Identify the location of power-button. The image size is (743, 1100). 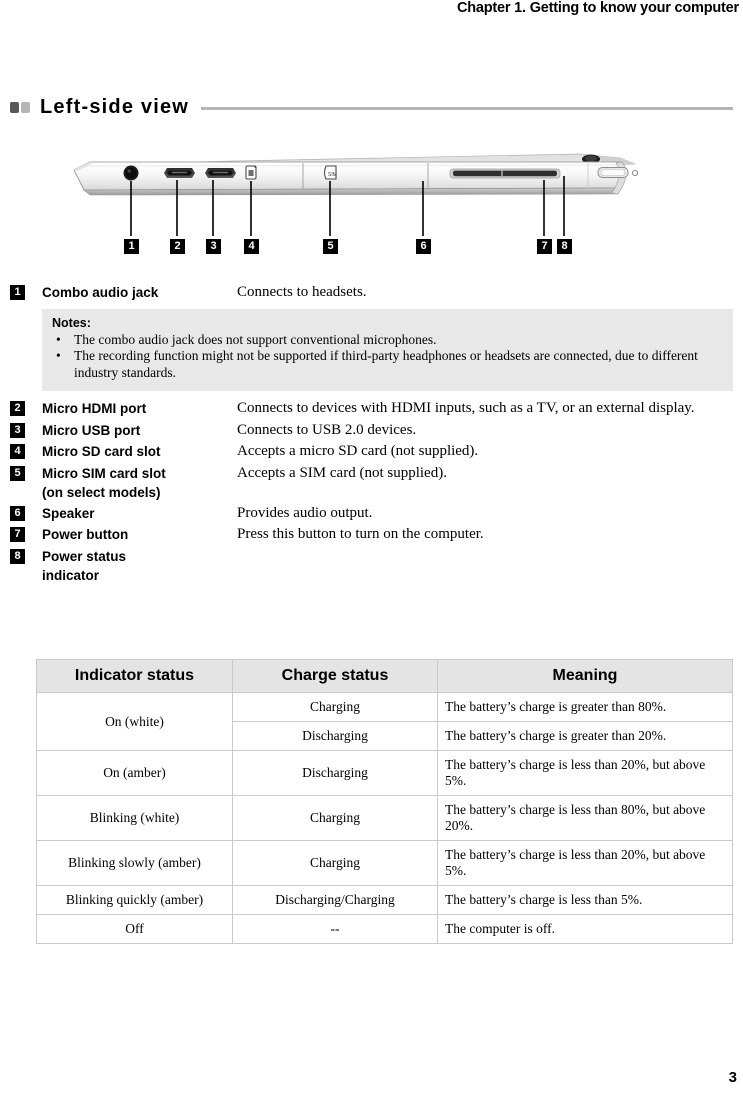
(613, 172).